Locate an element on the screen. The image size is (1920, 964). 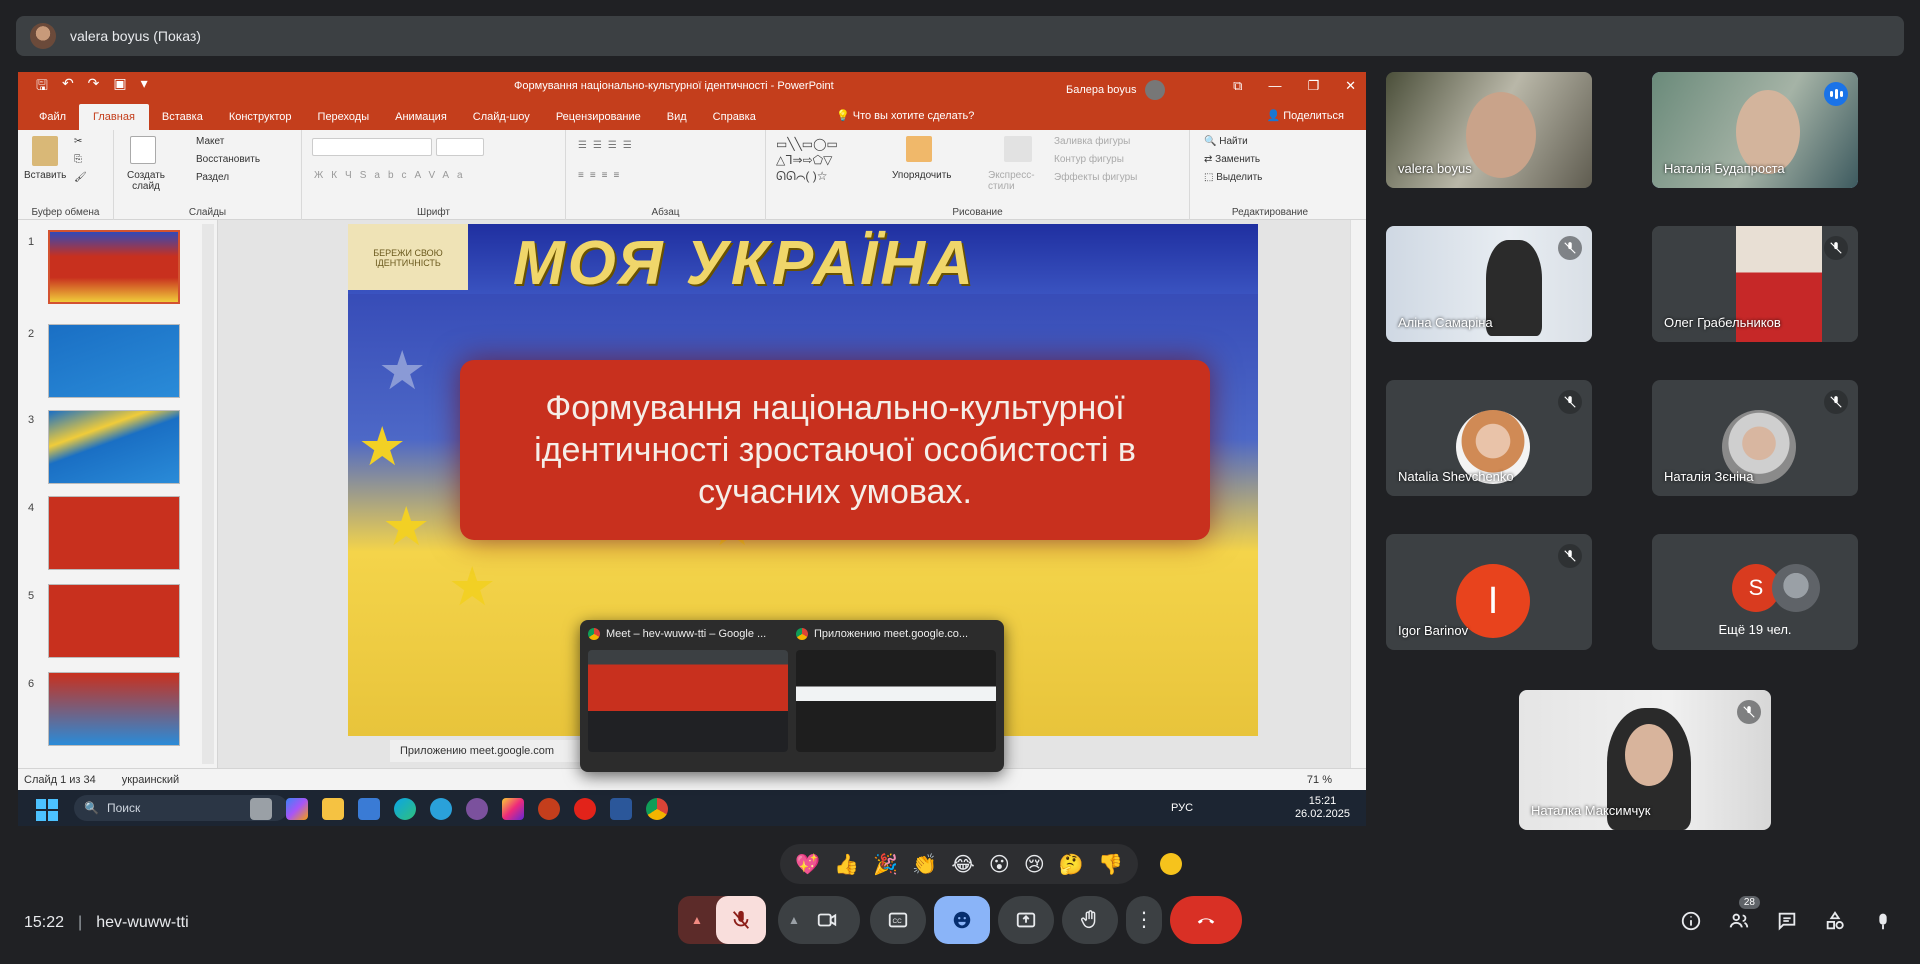
reaction-clap: 👏 is located at coordinates (924, 864).